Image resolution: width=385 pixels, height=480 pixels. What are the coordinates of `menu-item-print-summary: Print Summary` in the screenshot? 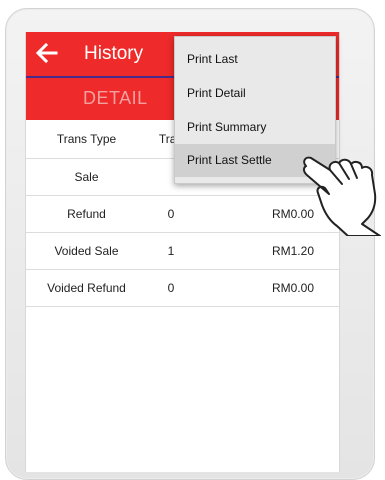 It's located at (255, 127).